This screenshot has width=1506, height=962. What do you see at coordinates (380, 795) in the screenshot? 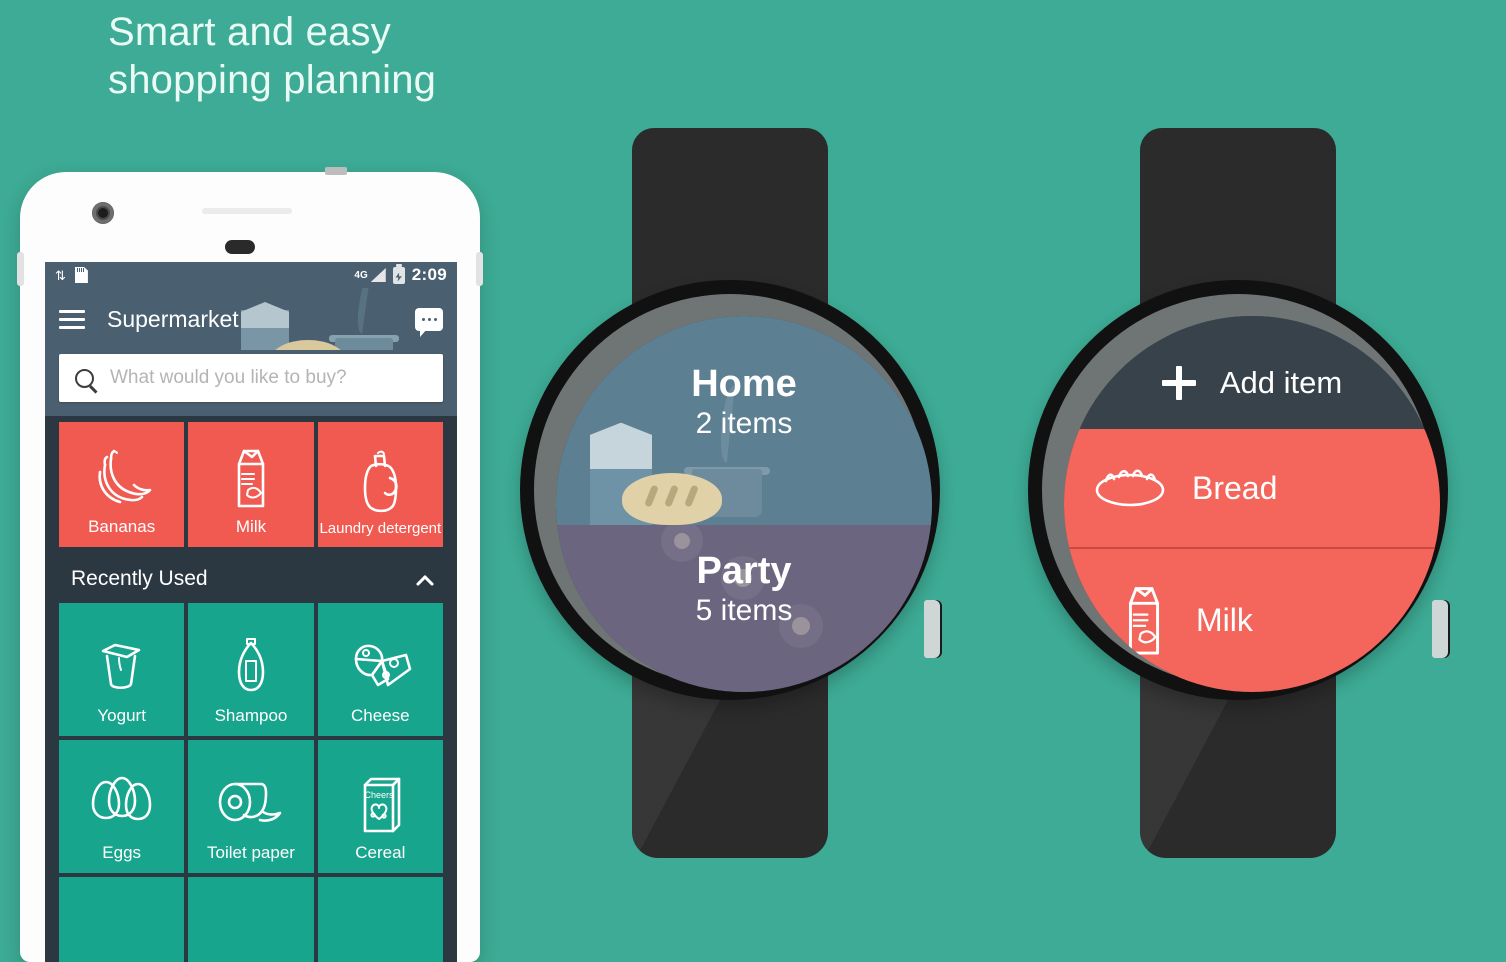
I see `cereal-box-brand: Cheers` at bounding box center [380, 795].